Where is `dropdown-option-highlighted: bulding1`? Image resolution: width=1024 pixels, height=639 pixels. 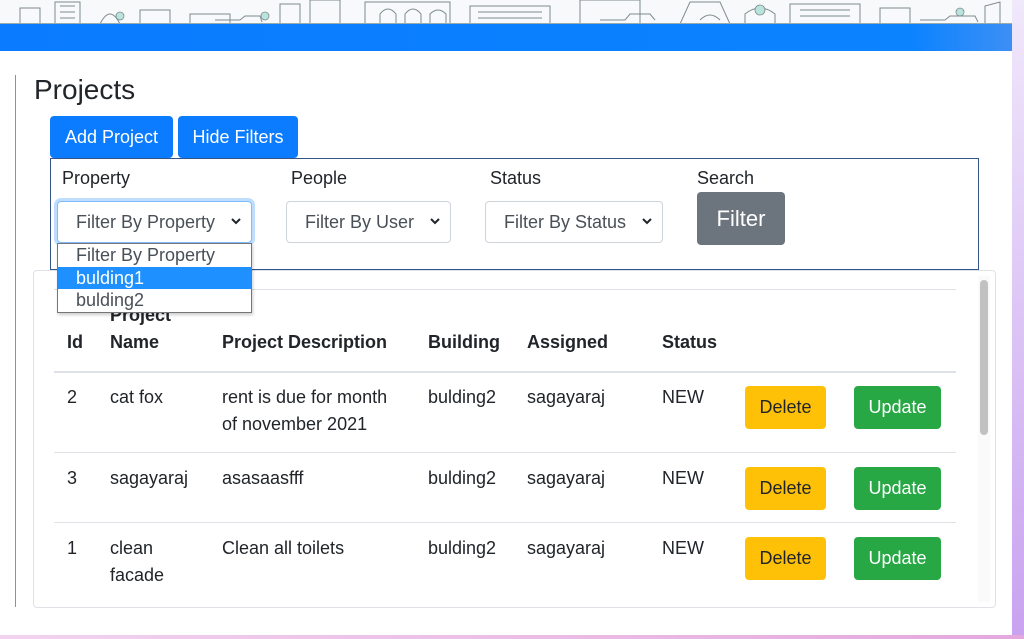
dropdown-option-highlighted: bulding1 is located at coordinates (154, 278).